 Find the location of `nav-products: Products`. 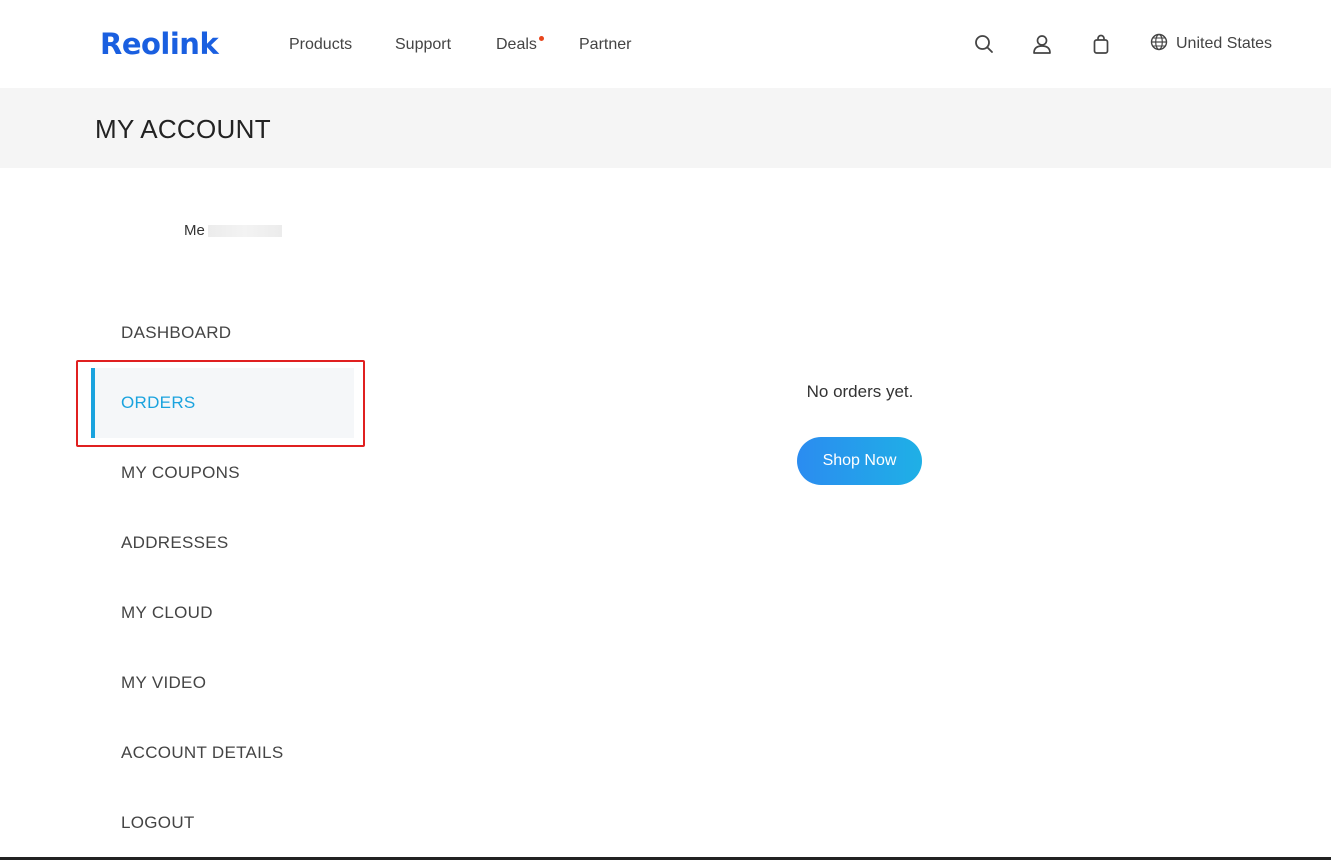

nav-products: Products is located at coordinates (320, 45).